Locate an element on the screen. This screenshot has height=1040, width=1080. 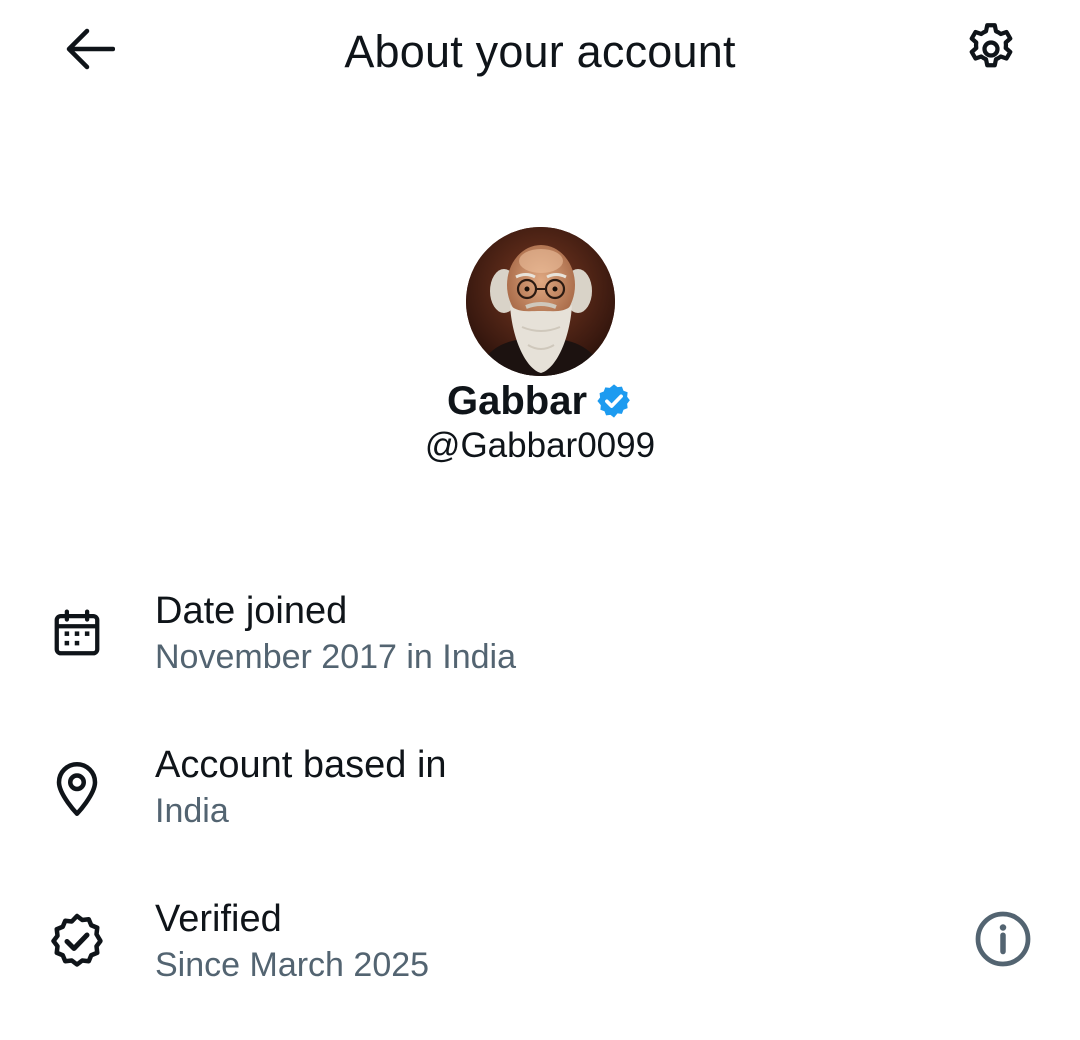
user-handle: @Gabbar0099 is located at coordinates (540, 445).